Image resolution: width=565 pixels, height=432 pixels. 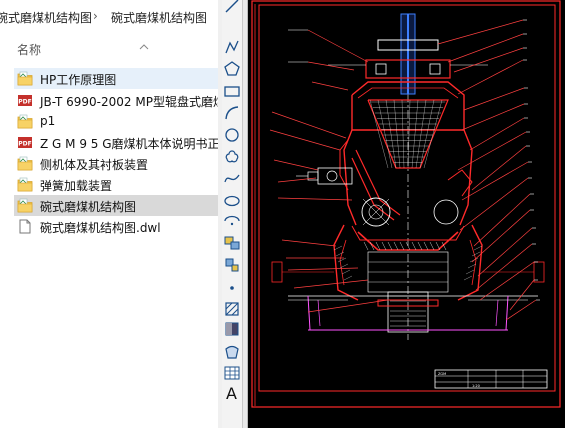 What do you see at coordinates (232, 201) in the screenshot?
I see `ellipse-icon` at bounding box center [232, 201].